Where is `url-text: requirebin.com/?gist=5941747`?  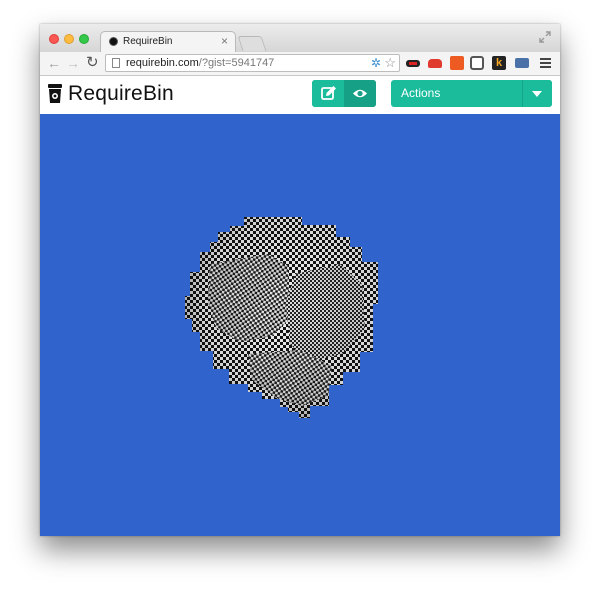
url-text: requirebin.com/?gist=5941747 is located at coordinates (200, 63).